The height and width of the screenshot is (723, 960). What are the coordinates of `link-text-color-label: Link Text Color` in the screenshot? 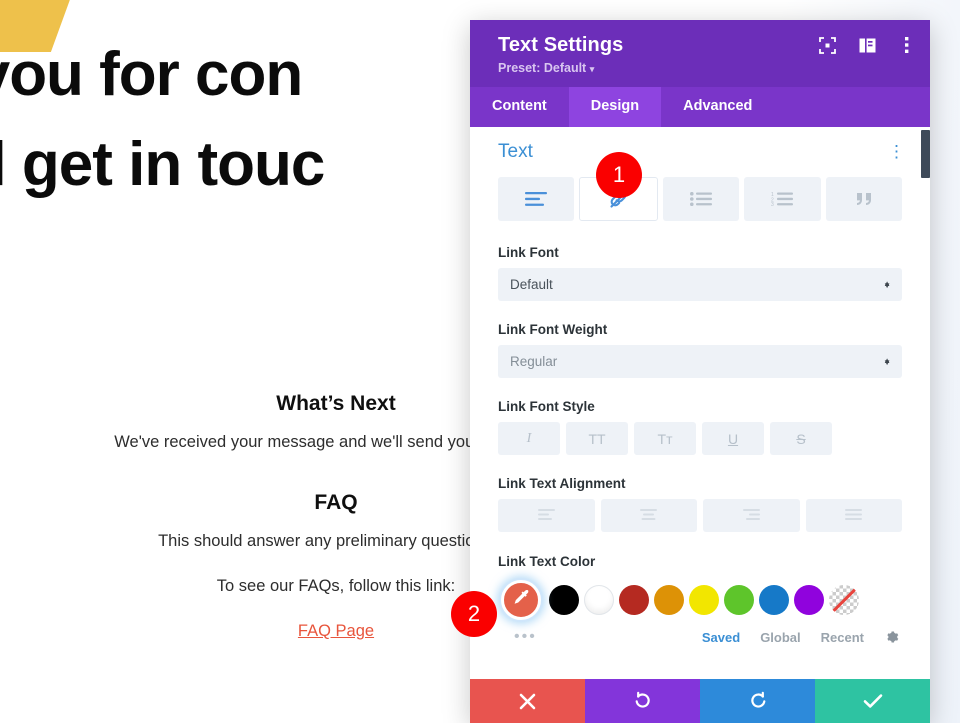 It's located at (547, 561).